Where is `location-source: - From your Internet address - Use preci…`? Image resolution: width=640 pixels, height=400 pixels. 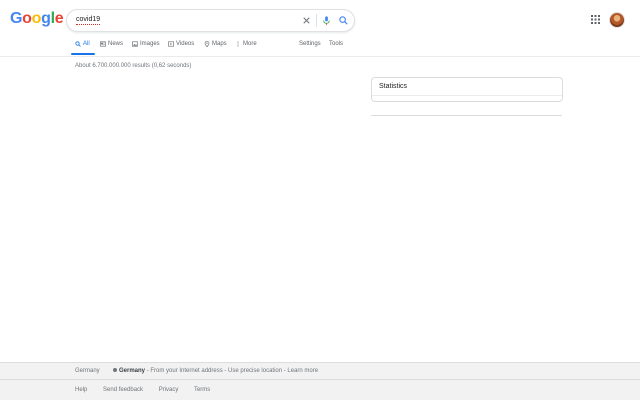 location-source: - From your Internet address - Use preci… is located at coordinates (232, 371).